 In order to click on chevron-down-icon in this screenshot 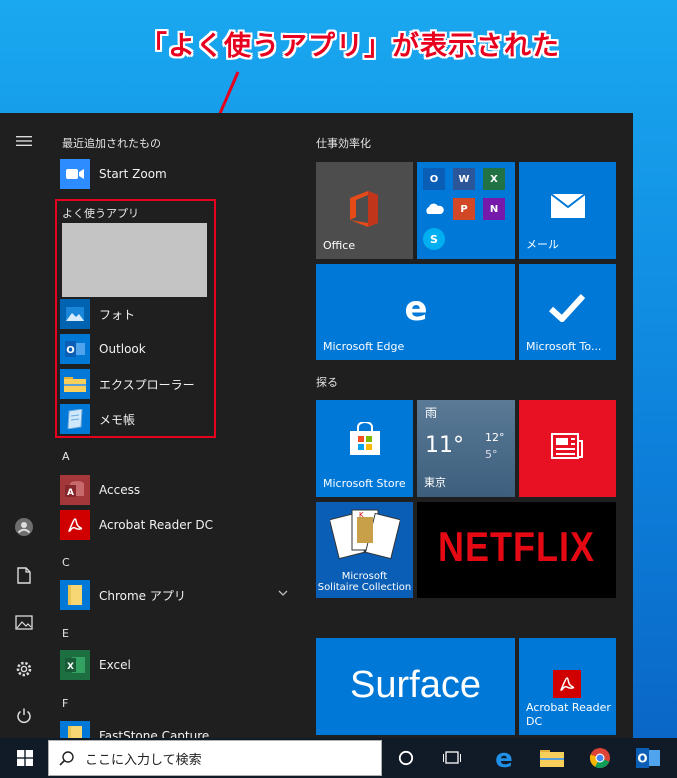, I will do `click(283, 593)`.